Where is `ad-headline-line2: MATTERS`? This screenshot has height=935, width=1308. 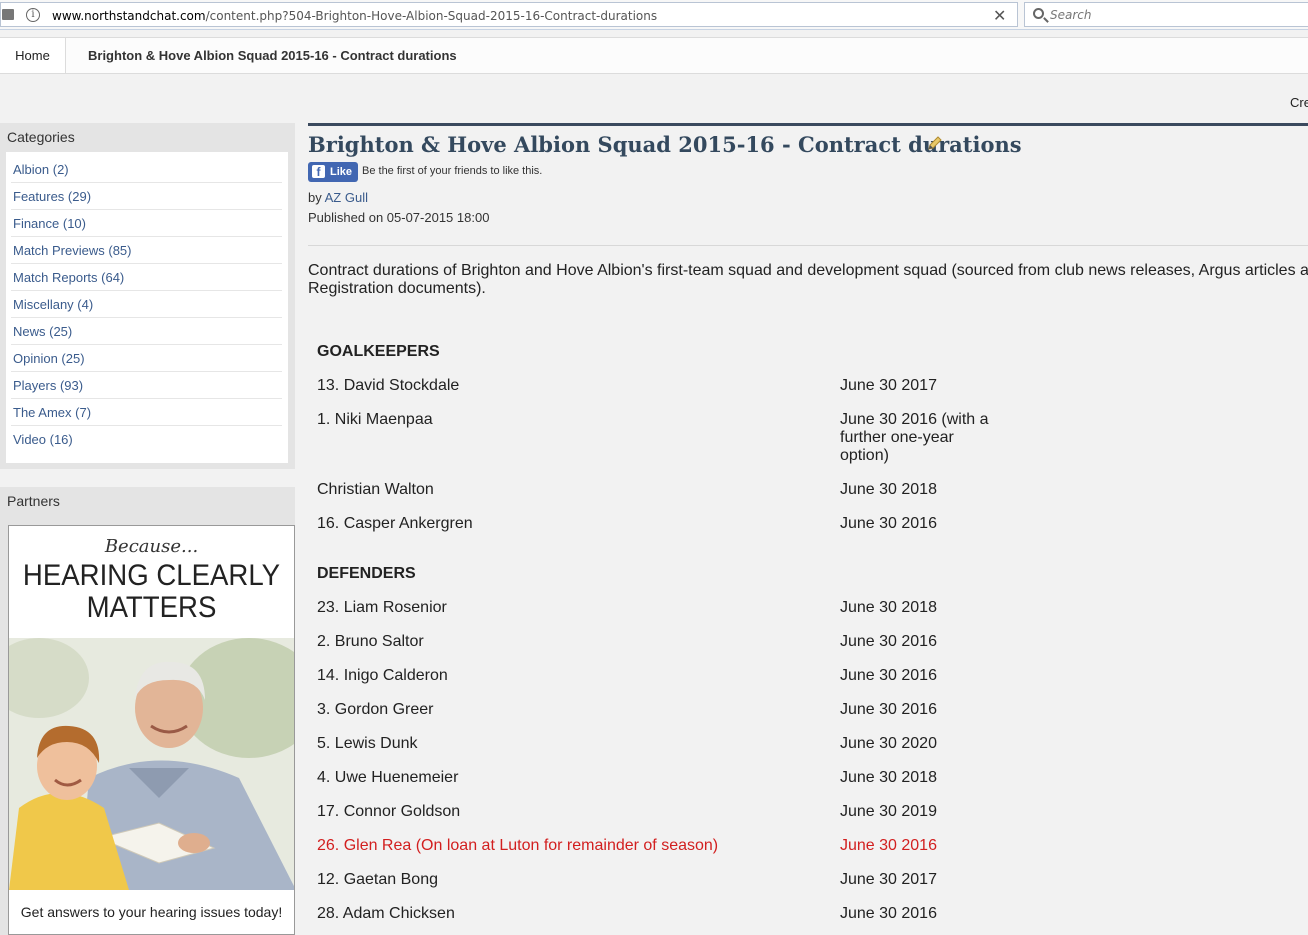
ad-headline-line2: MATTERS is located at coordinates (151, 607).